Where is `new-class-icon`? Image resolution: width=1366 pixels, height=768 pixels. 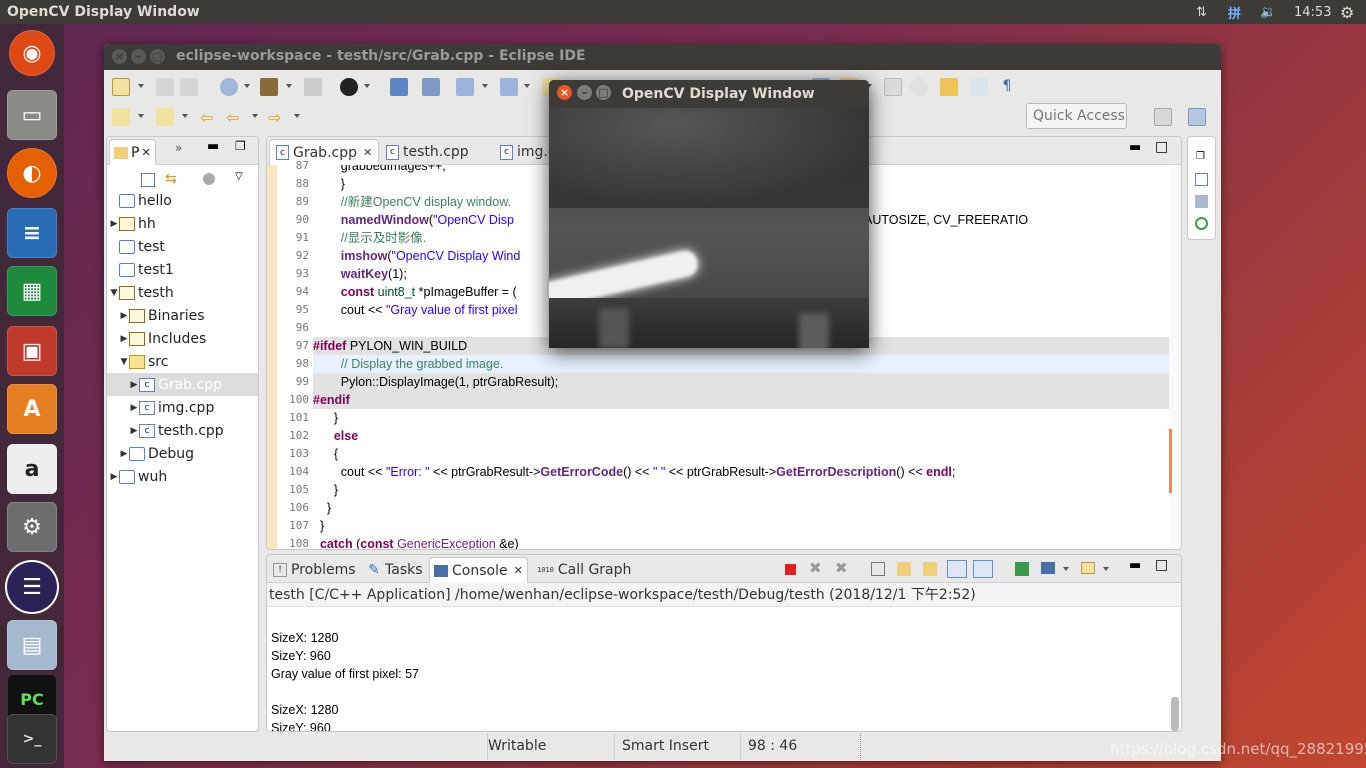 new-class-icon is located at coordinates (465, 87).